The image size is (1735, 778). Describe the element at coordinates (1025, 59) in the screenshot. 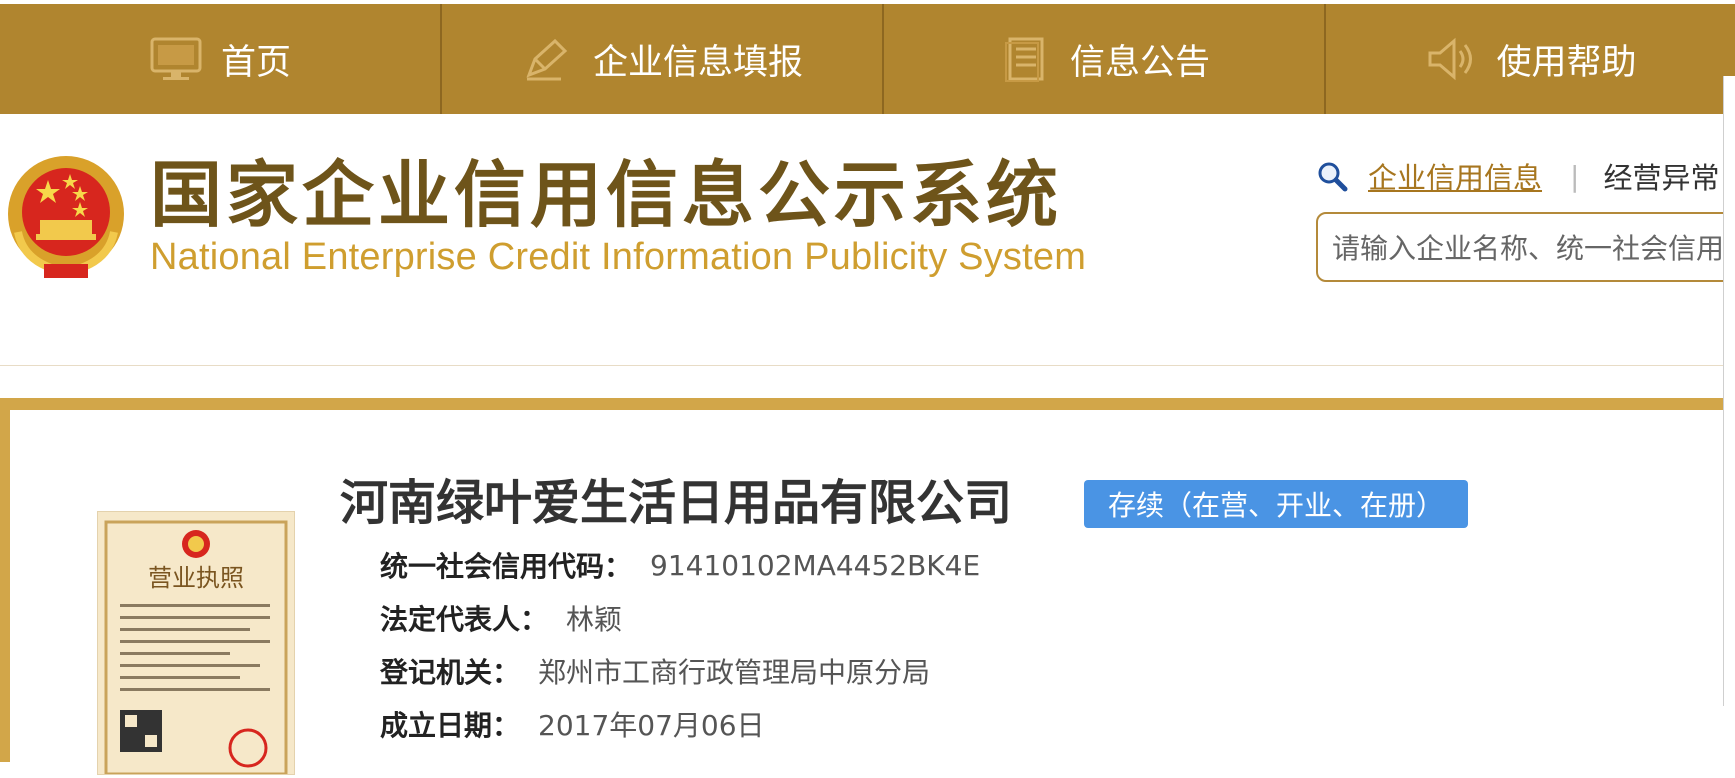

I see `document-icon` at that location.